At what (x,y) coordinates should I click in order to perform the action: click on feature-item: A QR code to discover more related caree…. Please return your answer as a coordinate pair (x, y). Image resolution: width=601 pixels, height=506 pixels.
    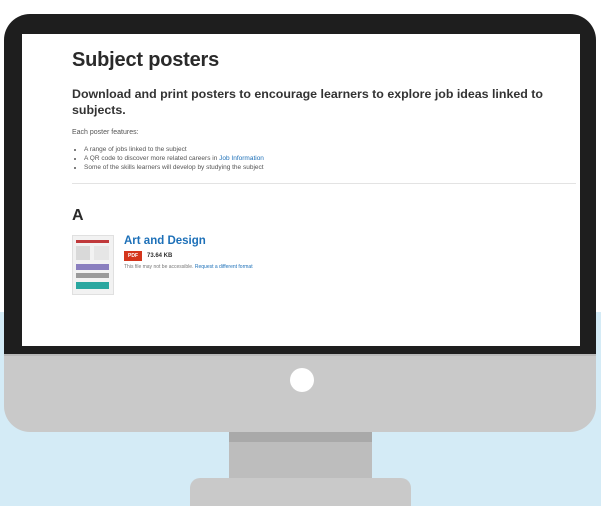
    Looking at the image, I should click on (328, 158).